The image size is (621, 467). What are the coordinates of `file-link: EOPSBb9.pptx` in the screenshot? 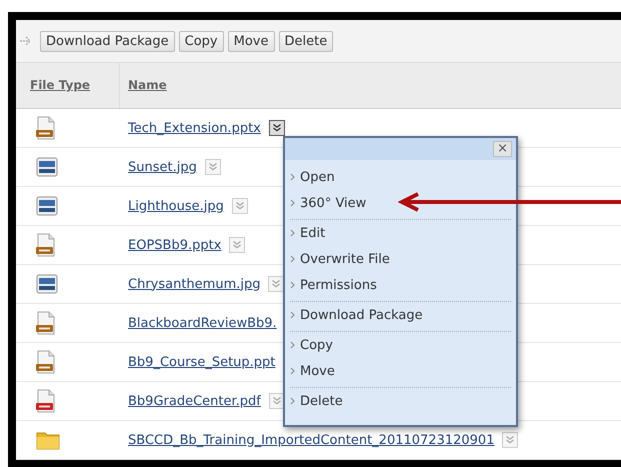 It's located at (171, 245).